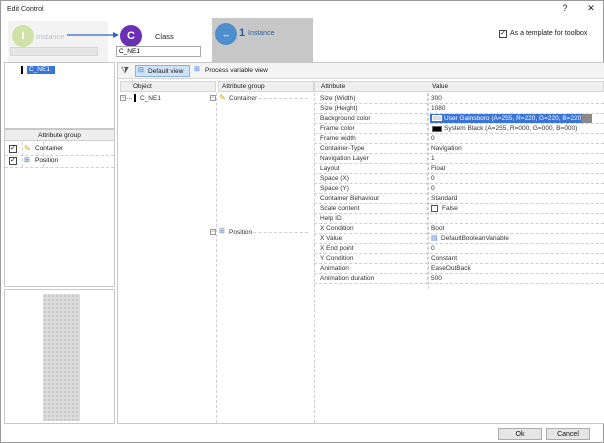 This screenshot has width=604, height=443. What do you see at coordinates (59, 356) in the screenshot?
I see `preview-pane` at bounding box center [59, 356].